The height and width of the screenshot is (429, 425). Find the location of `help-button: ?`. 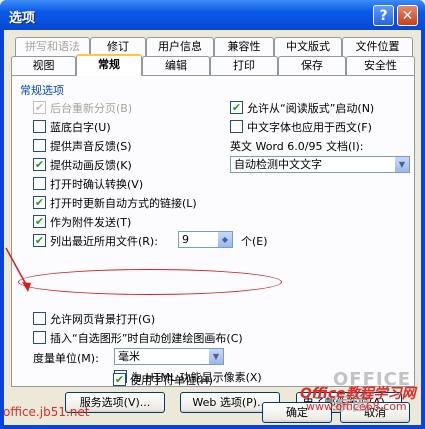

help-button: ? is located at coordinates (383, 15).